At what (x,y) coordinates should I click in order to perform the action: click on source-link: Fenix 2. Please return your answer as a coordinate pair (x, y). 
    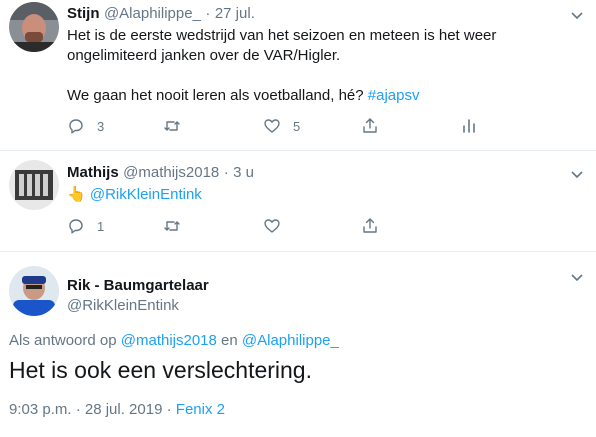
    Looking at the image, I should click on (200, 409).